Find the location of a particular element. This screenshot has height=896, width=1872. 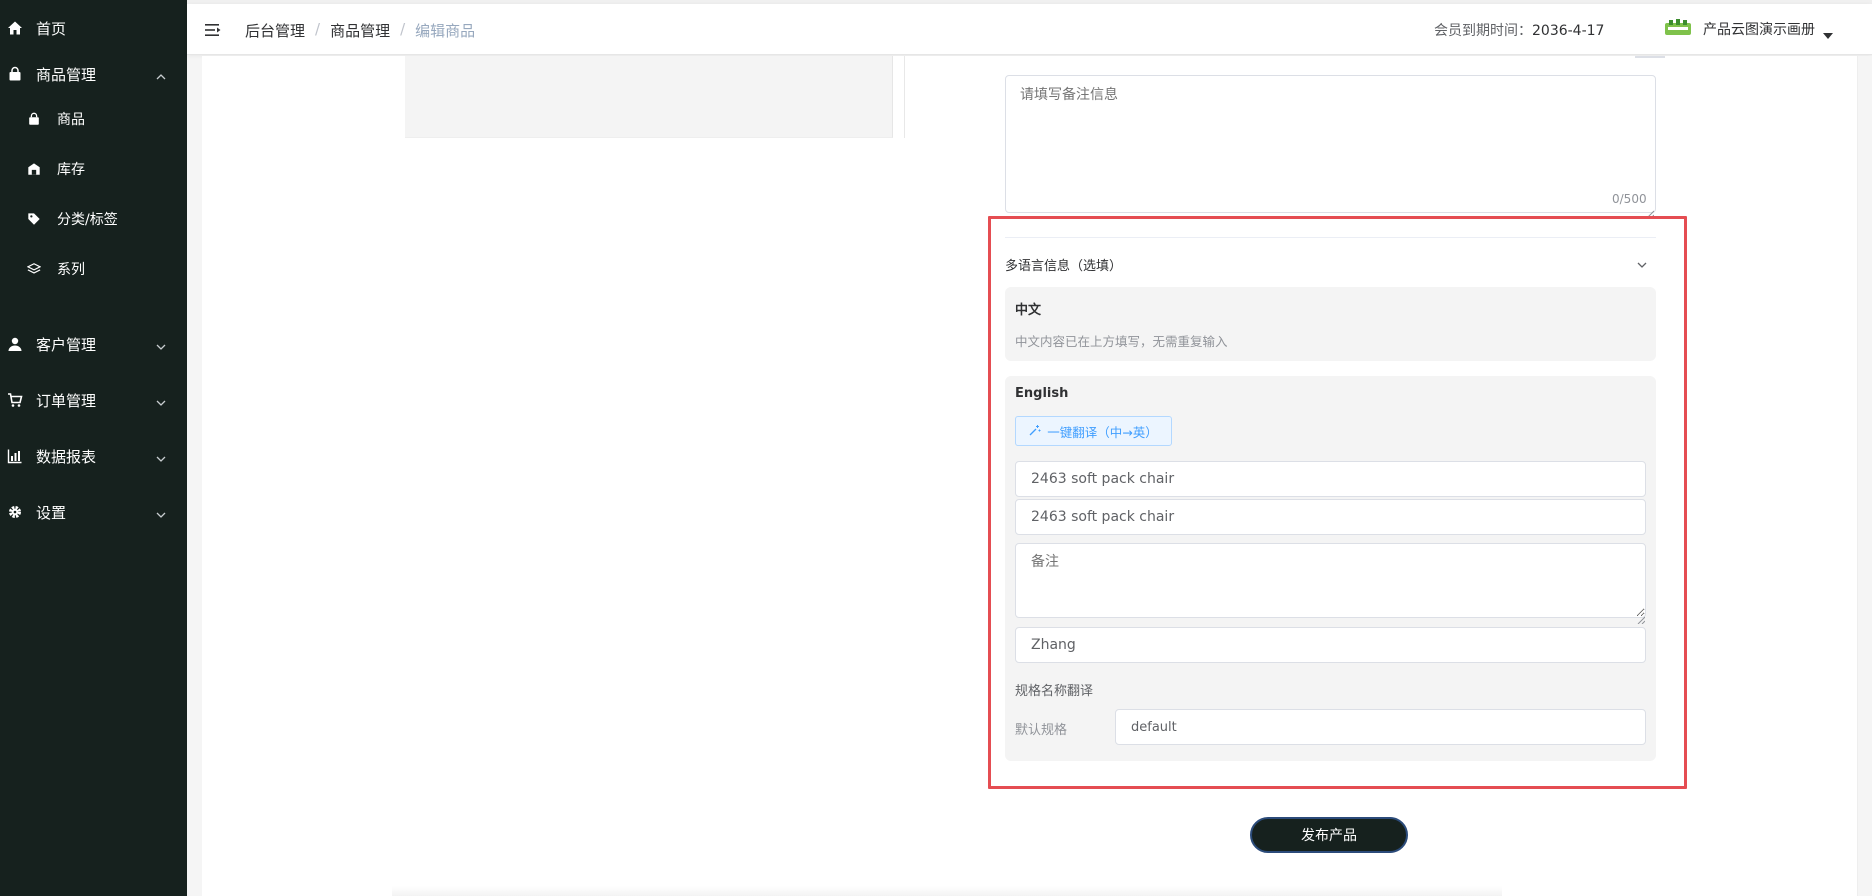

home-icon is located at coordinates (15, 28).